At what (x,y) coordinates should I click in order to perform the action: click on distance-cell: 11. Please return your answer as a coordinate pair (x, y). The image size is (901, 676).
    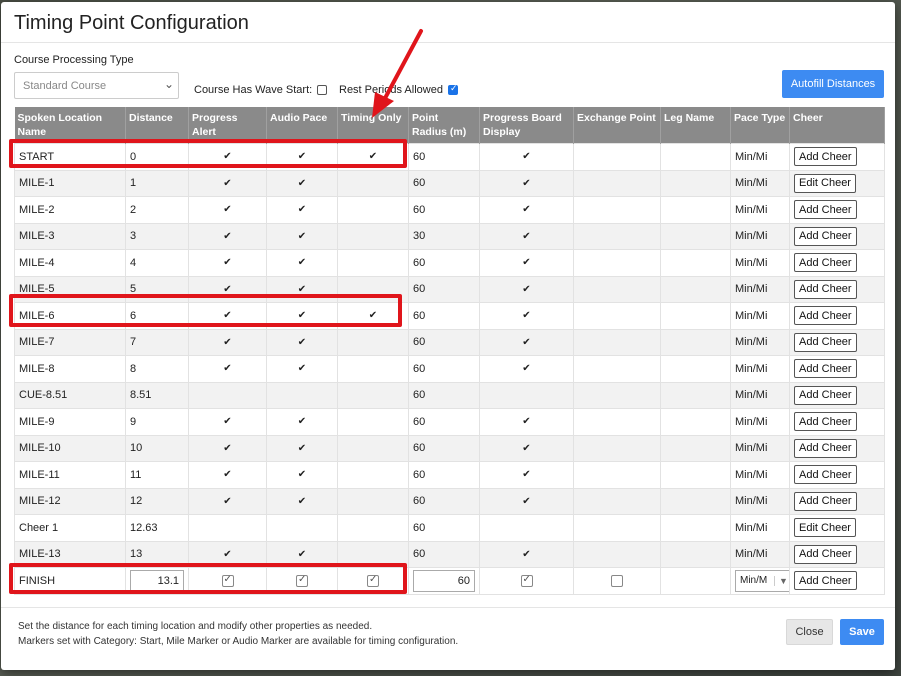
    Looking at the image, I should click on (157, 475).